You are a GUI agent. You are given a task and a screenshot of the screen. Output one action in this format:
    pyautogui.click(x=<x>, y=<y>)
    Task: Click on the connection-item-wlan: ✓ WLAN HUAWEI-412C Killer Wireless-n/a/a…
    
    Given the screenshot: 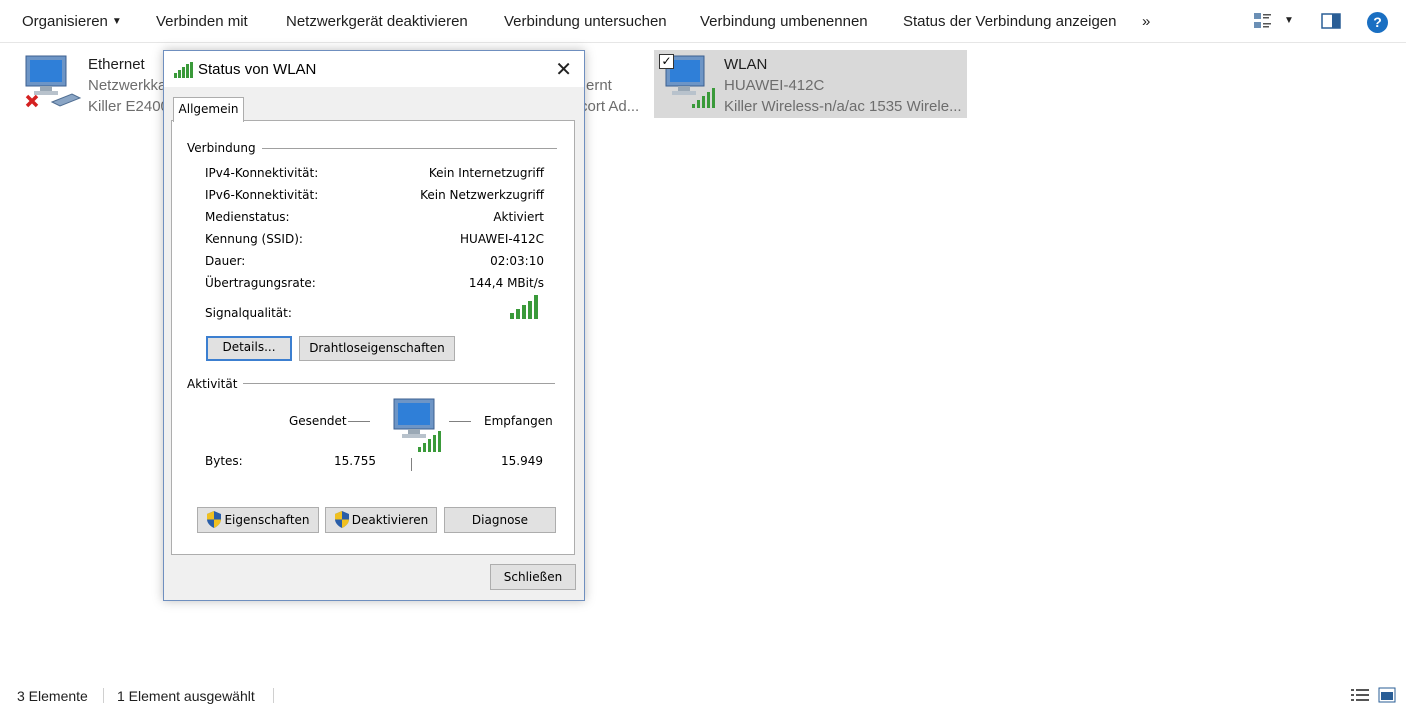 What is the action you would take?
    pyautogui.click(x=810, y=84)
    